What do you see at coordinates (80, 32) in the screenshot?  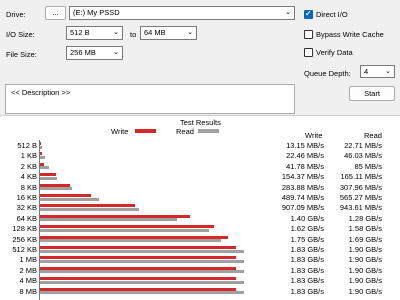 I see `io-size-from-value: 512 B` at bounding box center [80, 32].